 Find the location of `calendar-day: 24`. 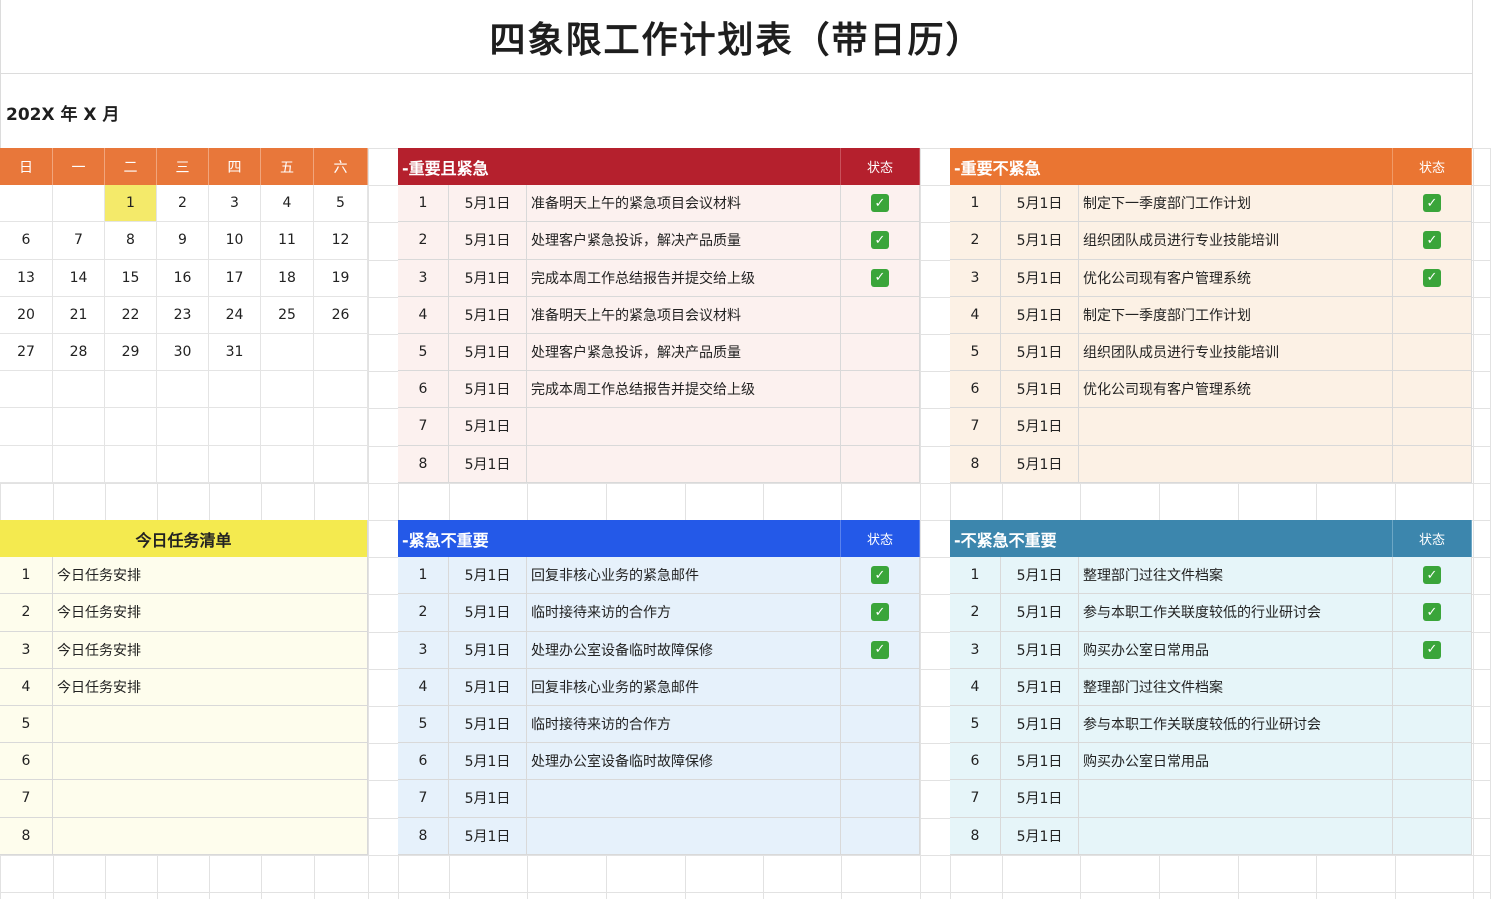

calendar-day: 24 is located at coordinates (235, 315).